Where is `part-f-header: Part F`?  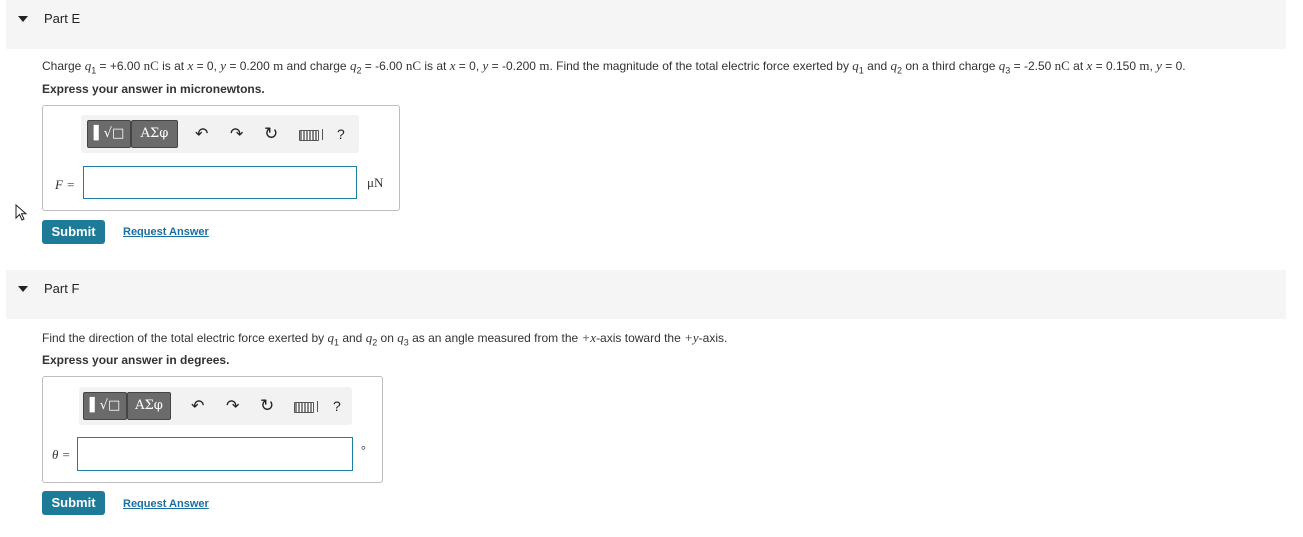
part-f-header: Part F is located at coordinates (646, 294).